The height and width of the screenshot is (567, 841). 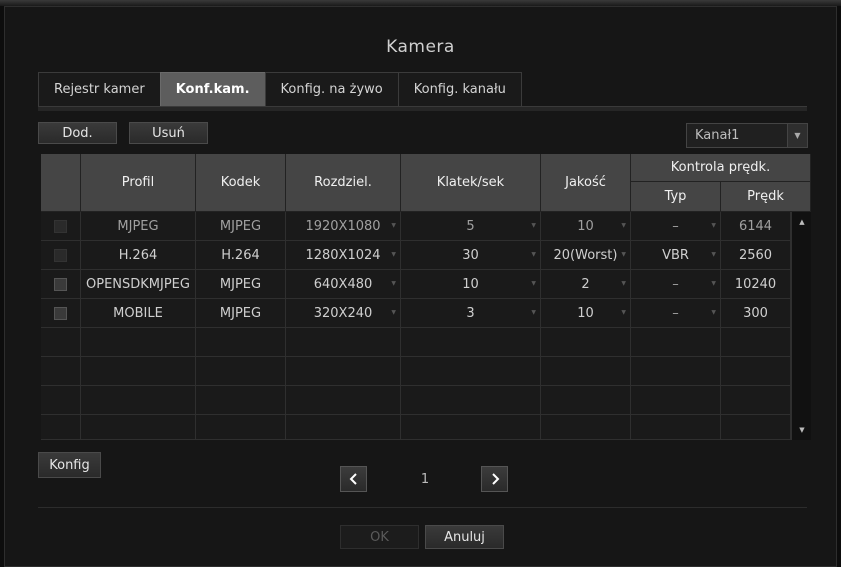 What do you see at coordinates (379, 537) in the screenshot?
I see `ok-button: OK` at bounding box center [379, 537].